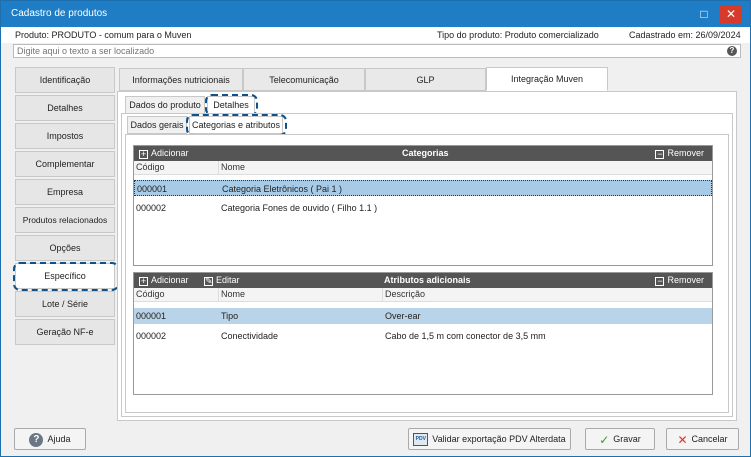 The width and height of the screenshot is (751, 457). What do you see at coordinates (375, 14) in the screenshot?
I see `title-bar: Cadastro de produtos □ ✕` at bounding box center [375, 14].